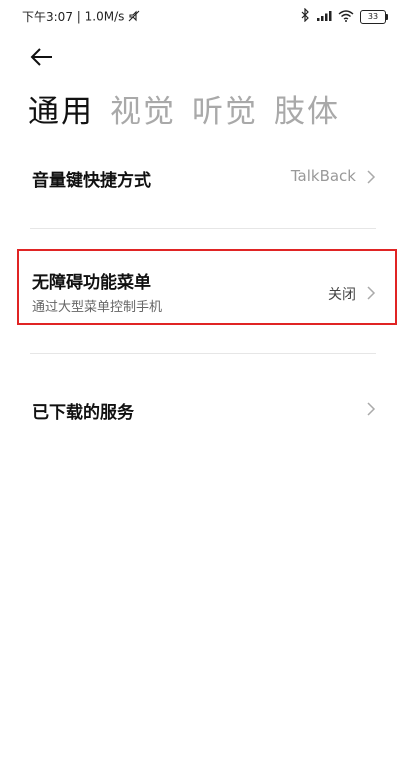  What do you see at coordinates (61, 108) in the screenshot?
I see `tab-general: 通用` at bounding box center [61, 108].